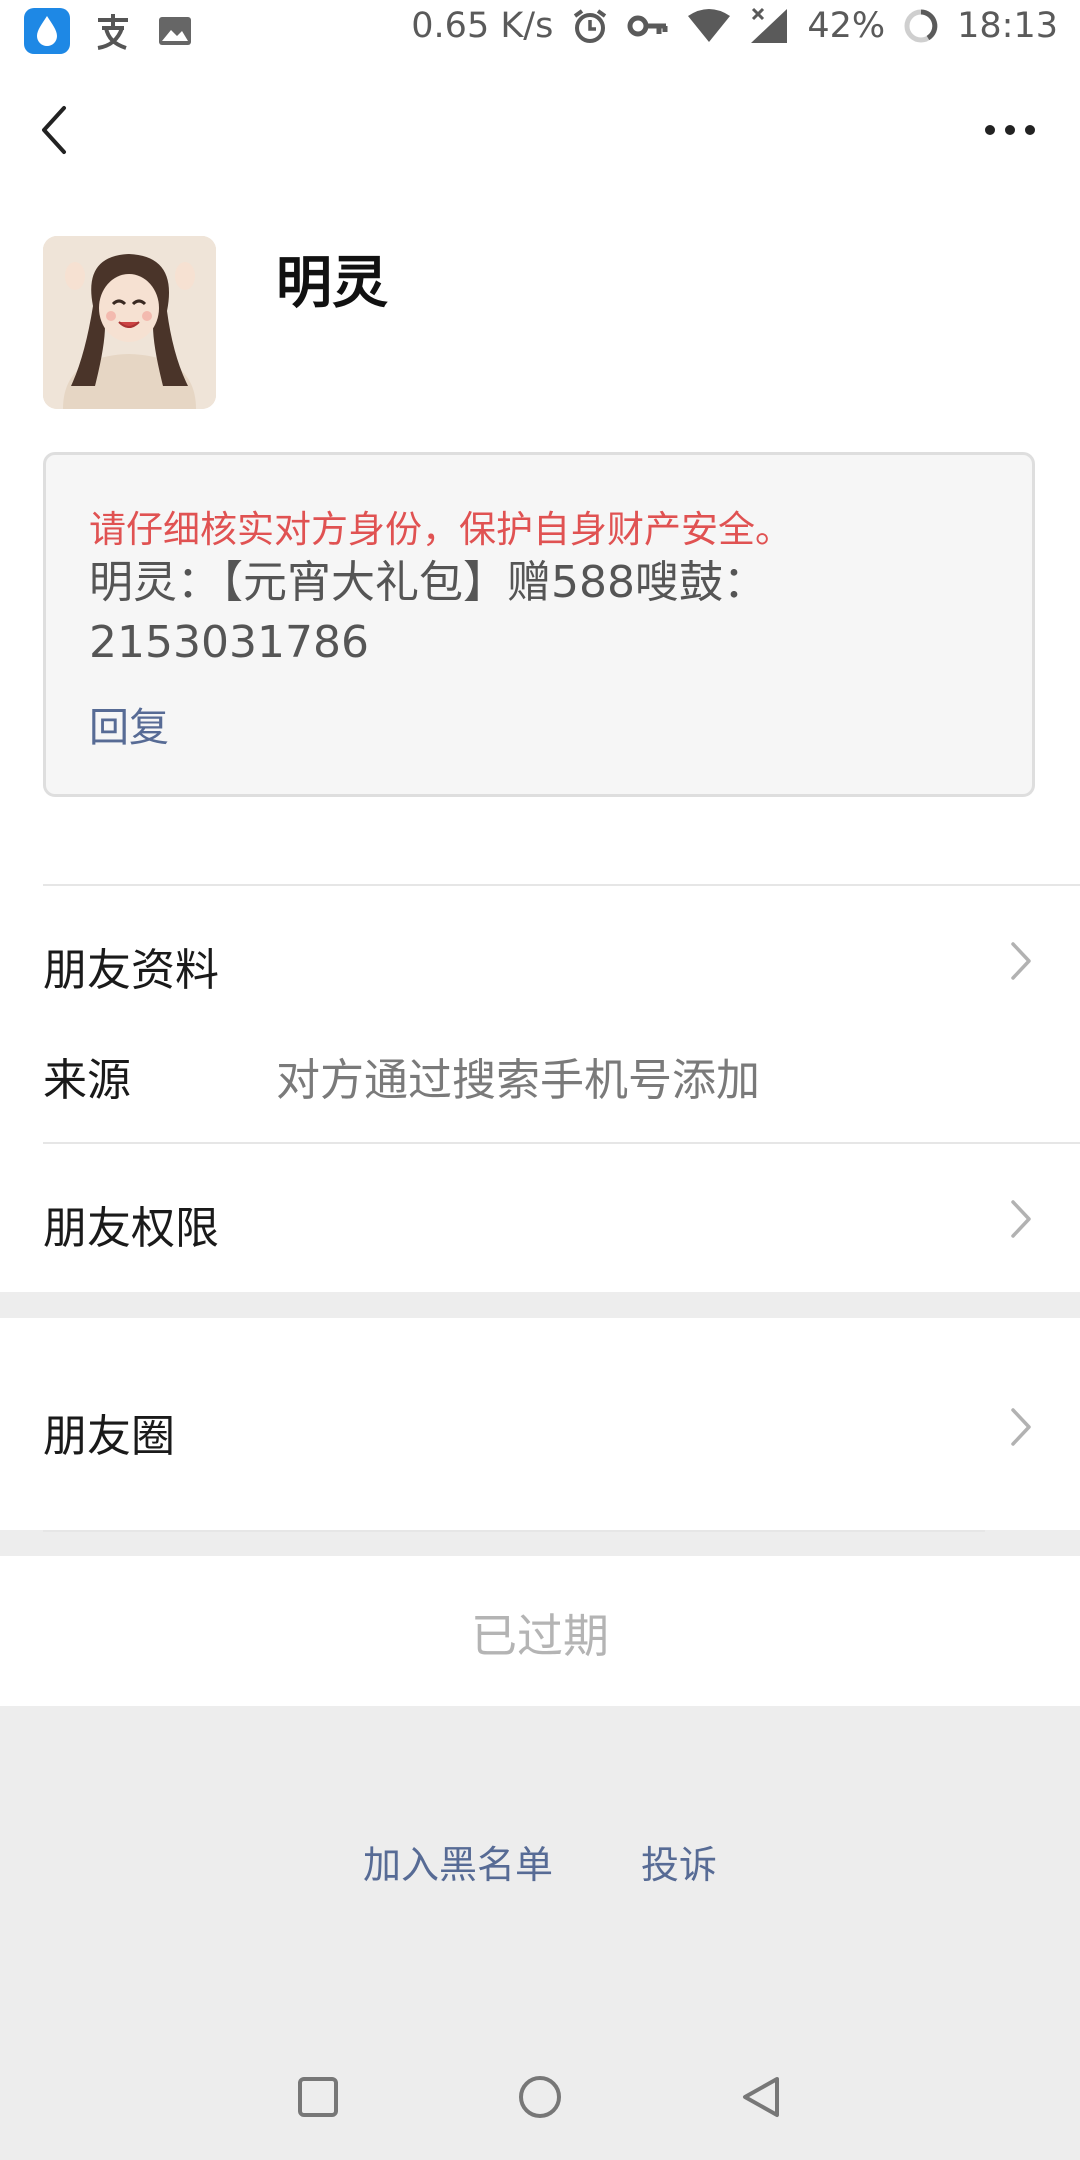  What do you see at coordinates (318, 2097) in the screenshot?
I see `square-nav-icon` at bounding box center [318, 2097].